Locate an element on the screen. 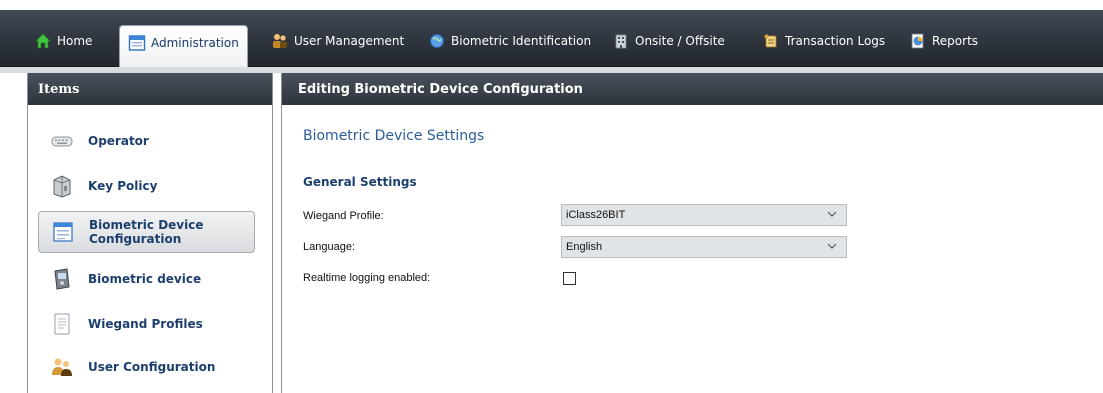  tab-home: Home is located at coordinates (63, 41).